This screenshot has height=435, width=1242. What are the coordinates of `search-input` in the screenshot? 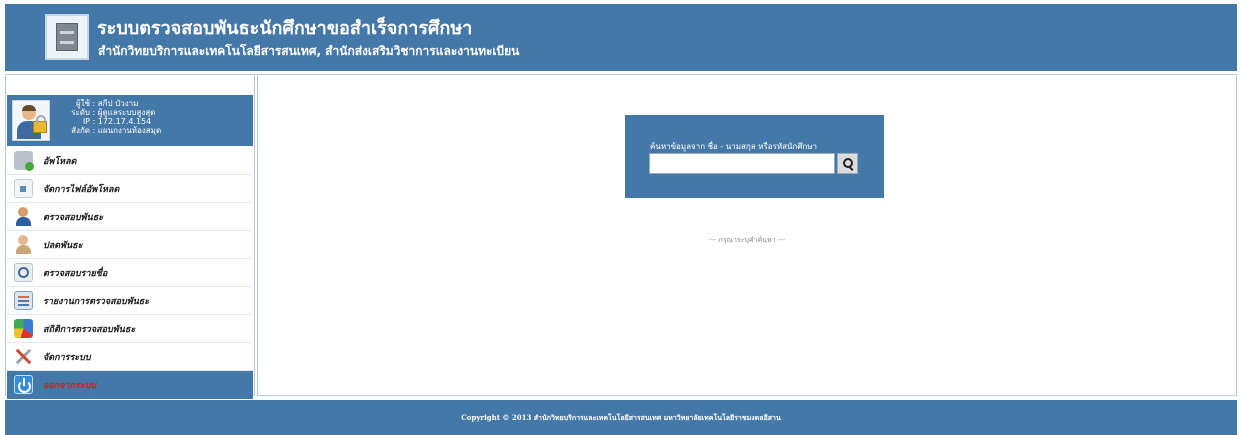 It's located at (742, 163).